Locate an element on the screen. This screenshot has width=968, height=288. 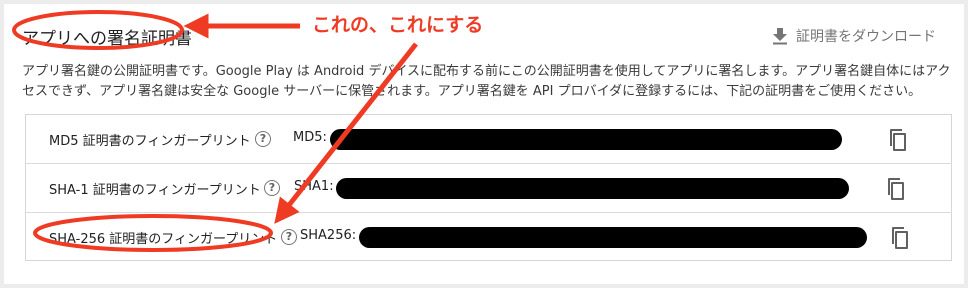
annotation-text: これの、これにする is located at coordinates (398, 25).